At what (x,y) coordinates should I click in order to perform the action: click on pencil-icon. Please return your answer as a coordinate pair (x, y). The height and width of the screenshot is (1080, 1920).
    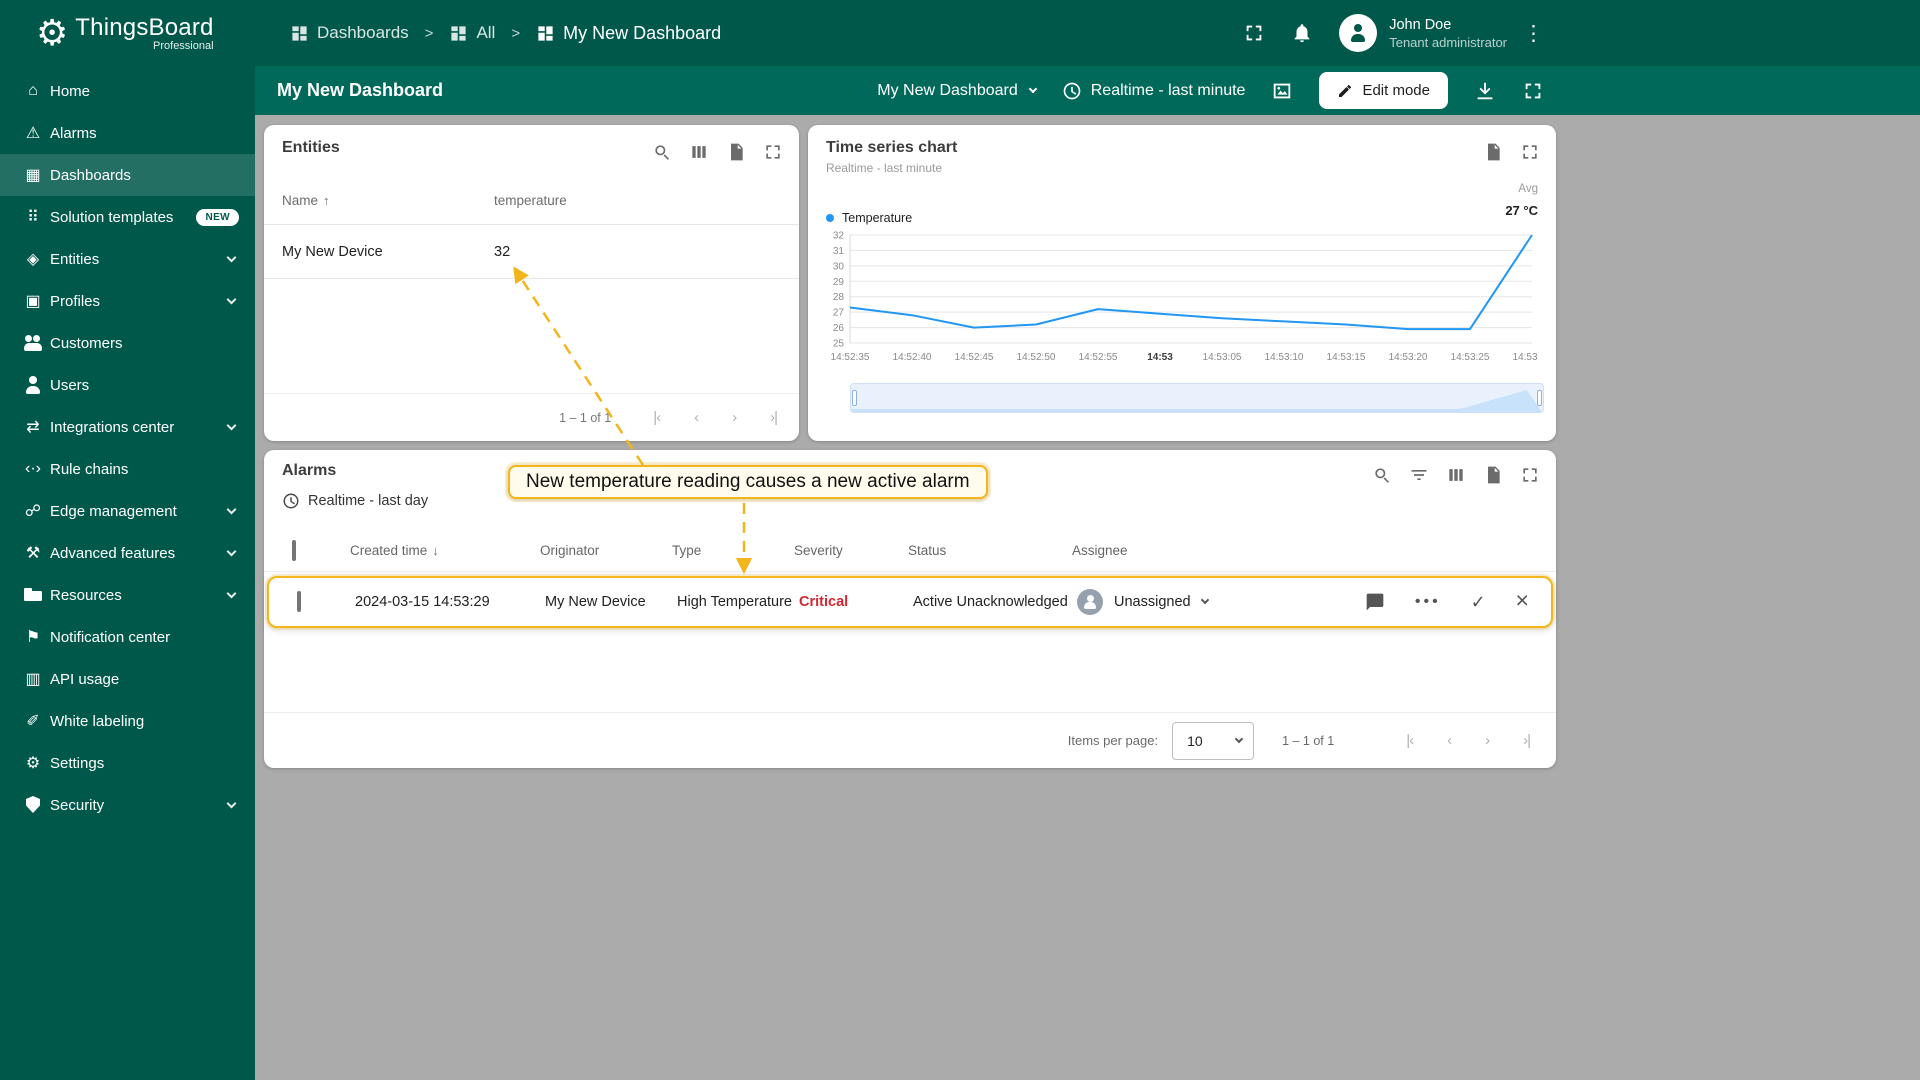
    Looking at the image, I should click on (1345, 91).